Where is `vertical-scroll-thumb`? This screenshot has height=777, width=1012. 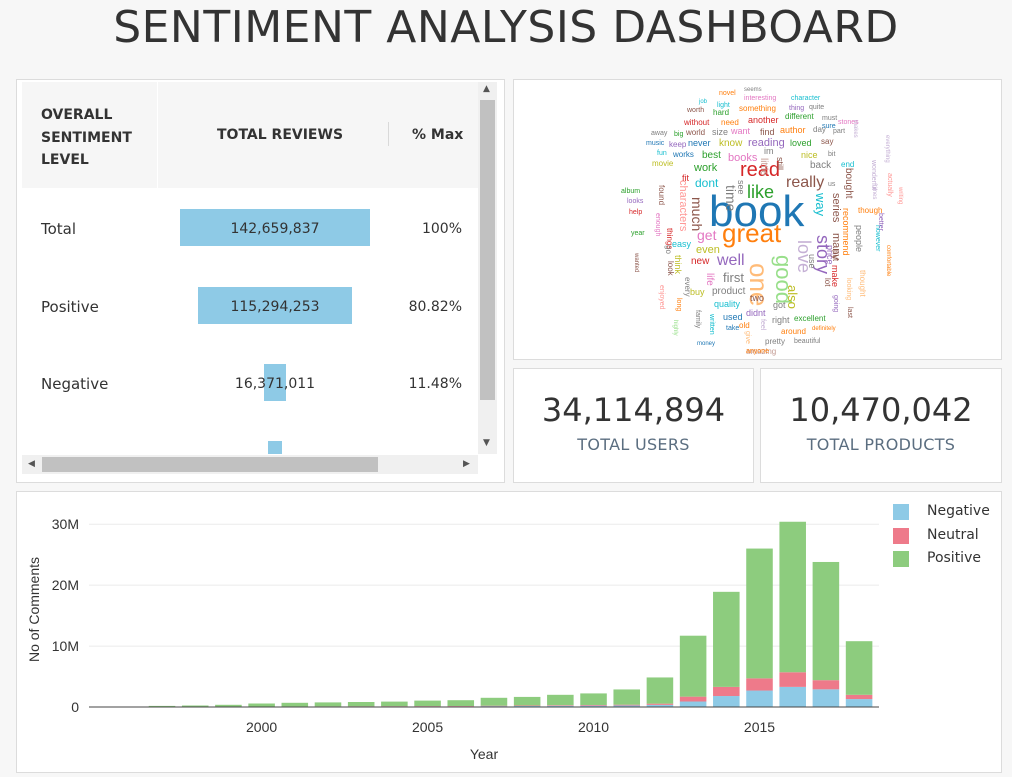 vertical-scroll-thumb is located at coordinates (487, 250).